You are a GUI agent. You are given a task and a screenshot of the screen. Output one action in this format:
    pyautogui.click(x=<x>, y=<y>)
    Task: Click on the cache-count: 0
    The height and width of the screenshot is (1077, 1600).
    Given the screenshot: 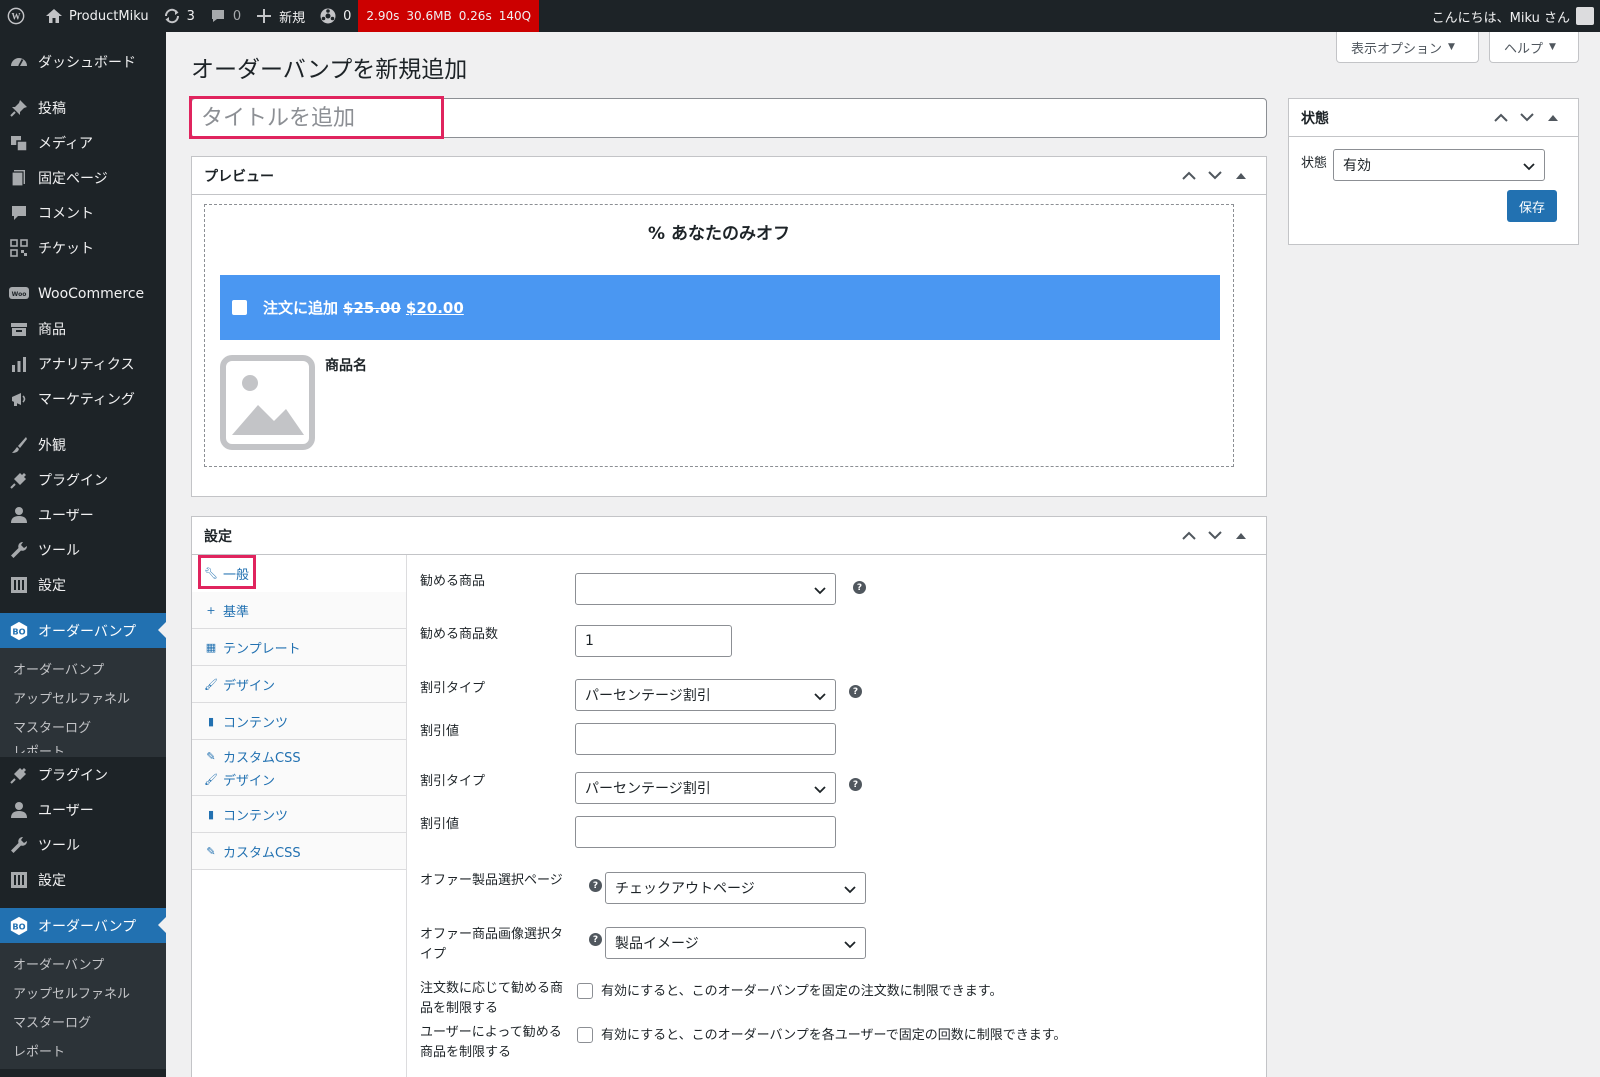 What is the action you would take?
    pyautogui.click(x=347, y=16)
    